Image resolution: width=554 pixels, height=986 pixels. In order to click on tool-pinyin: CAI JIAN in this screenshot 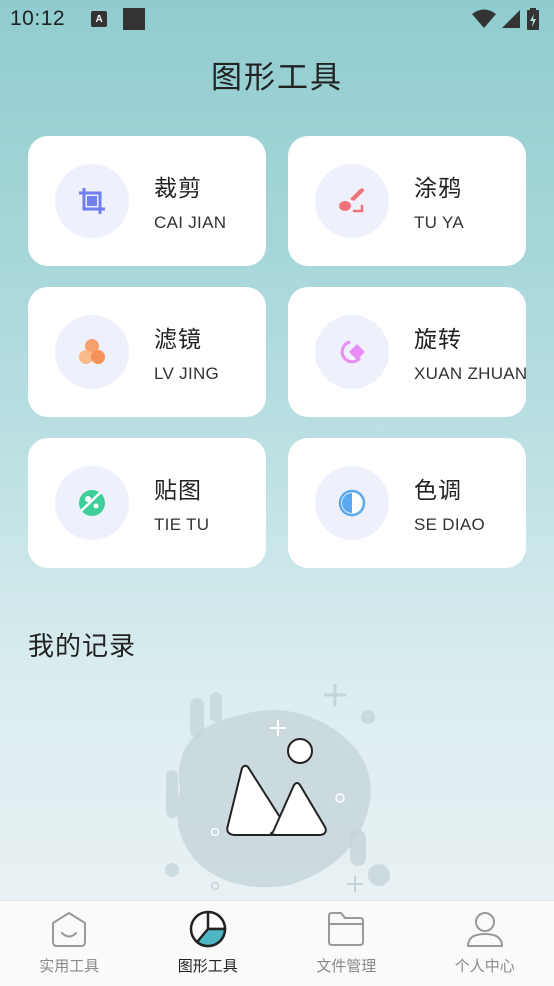, I will do `click(190, 222)`.